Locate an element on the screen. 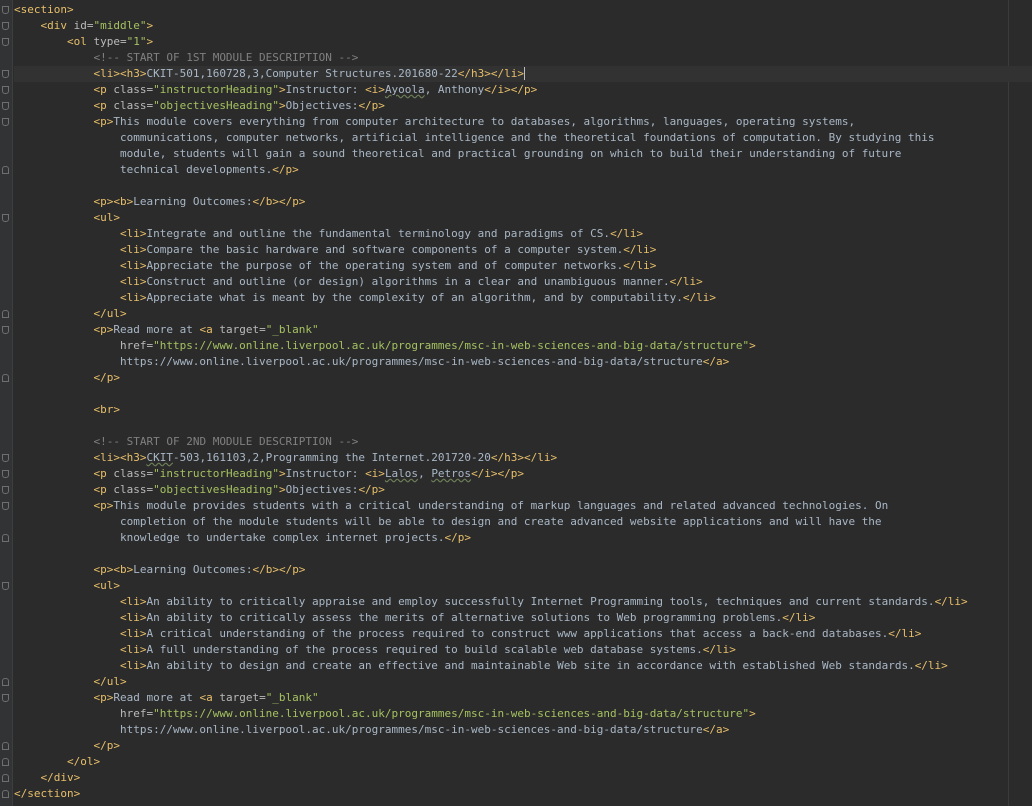  code-line: <!-- START OF 2ND MODULE DESCRIPTION --> is located at coordinates (523, 442).